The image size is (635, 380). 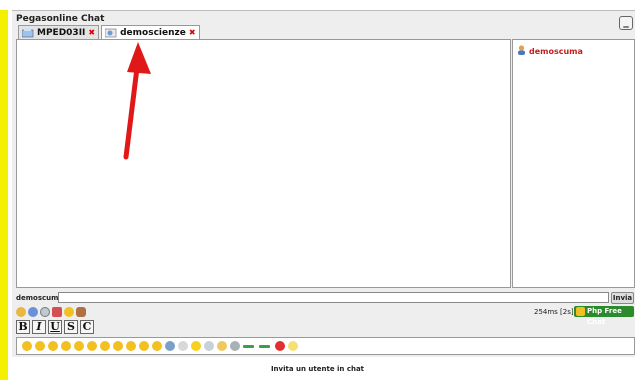 What do you see at coordinates (626, 23) in the screenshot?
I see `minimize-button: _` at bounding box center [626, 23].